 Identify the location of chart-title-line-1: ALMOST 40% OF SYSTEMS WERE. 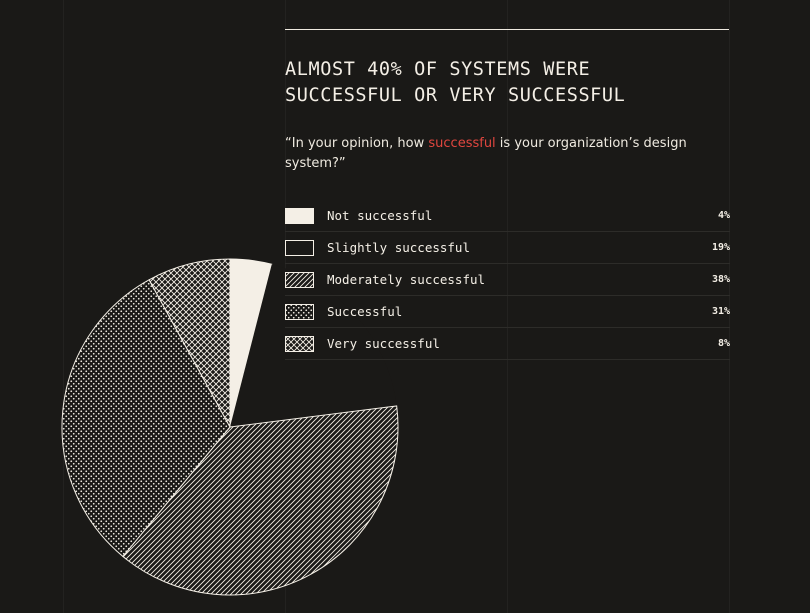
(438, 69).